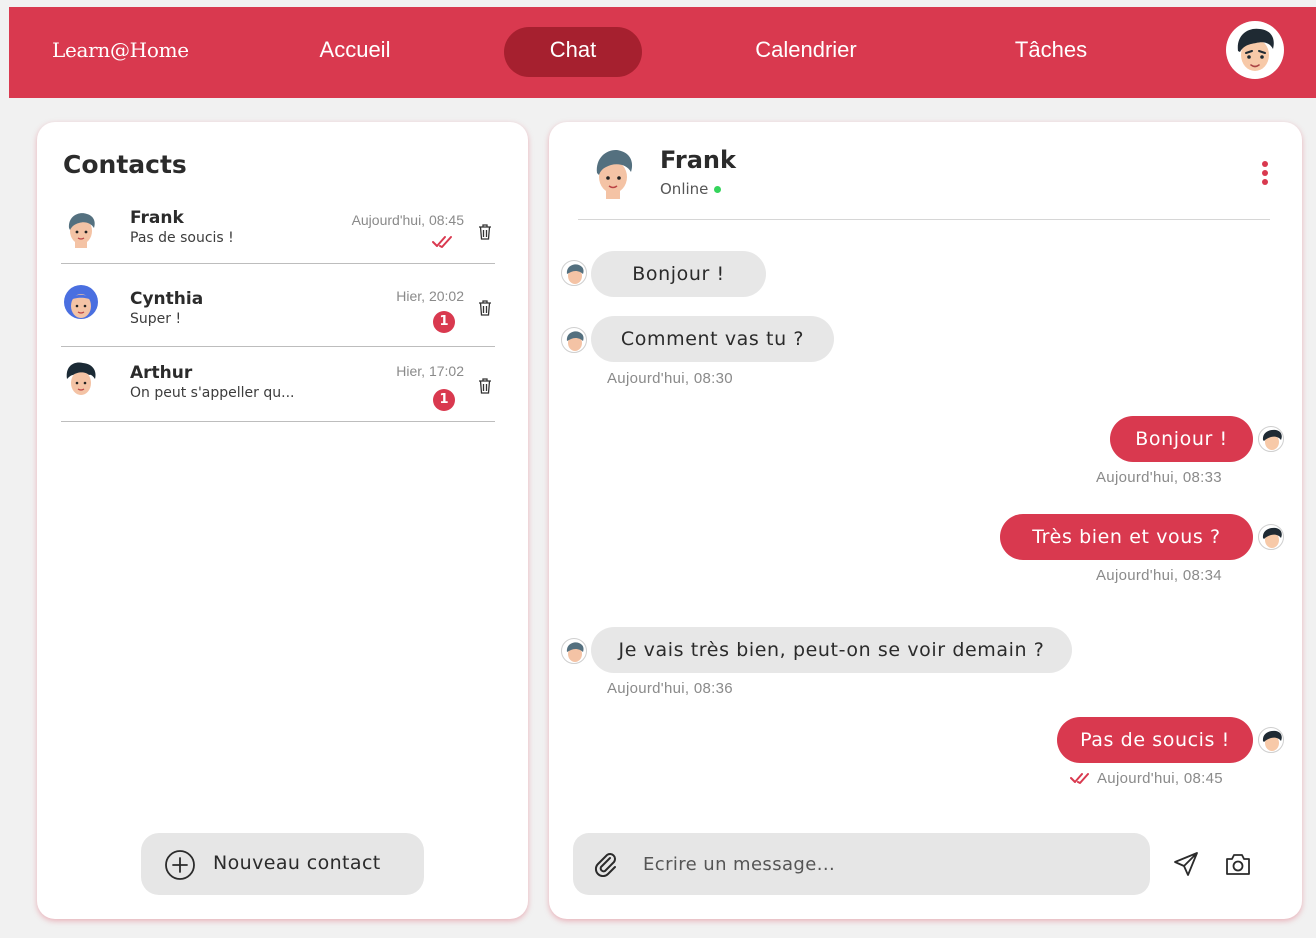 The image size is (1316, 938). What do you see at coordinates (161, 373) in the screenshot?
I see `contact-name: Arthur` at bounding box center [161, 373].